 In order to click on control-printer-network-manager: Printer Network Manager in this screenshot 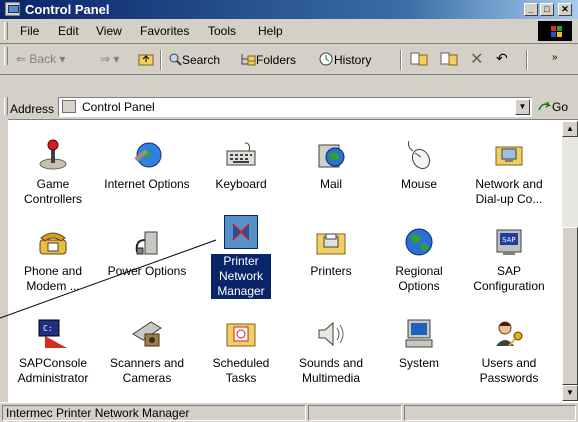, I will do `click(241, 257)`.